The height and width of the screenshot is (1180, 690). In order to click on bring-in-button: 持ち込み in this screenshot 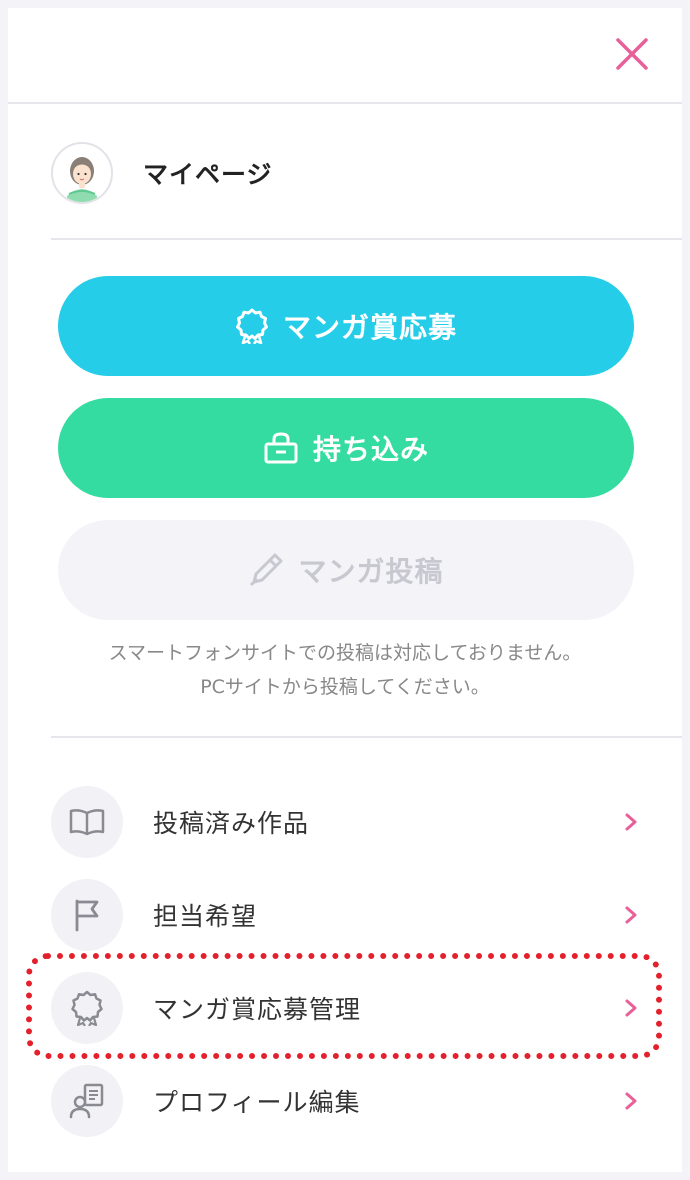, I will do `click(346, 448)`.